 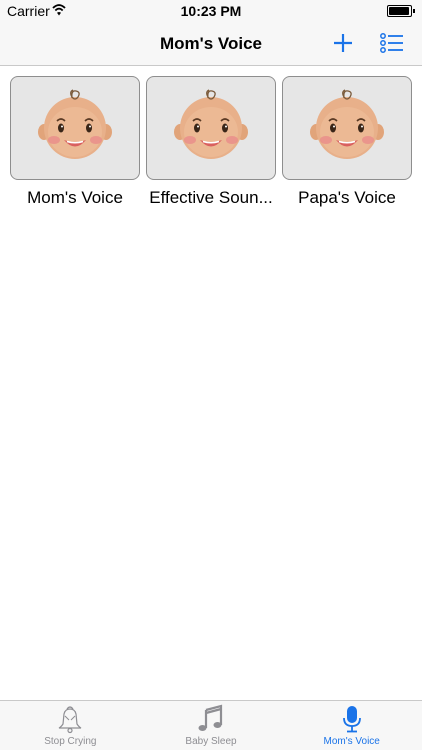 I want to click on battery-fill, so click(x=399, y=11).